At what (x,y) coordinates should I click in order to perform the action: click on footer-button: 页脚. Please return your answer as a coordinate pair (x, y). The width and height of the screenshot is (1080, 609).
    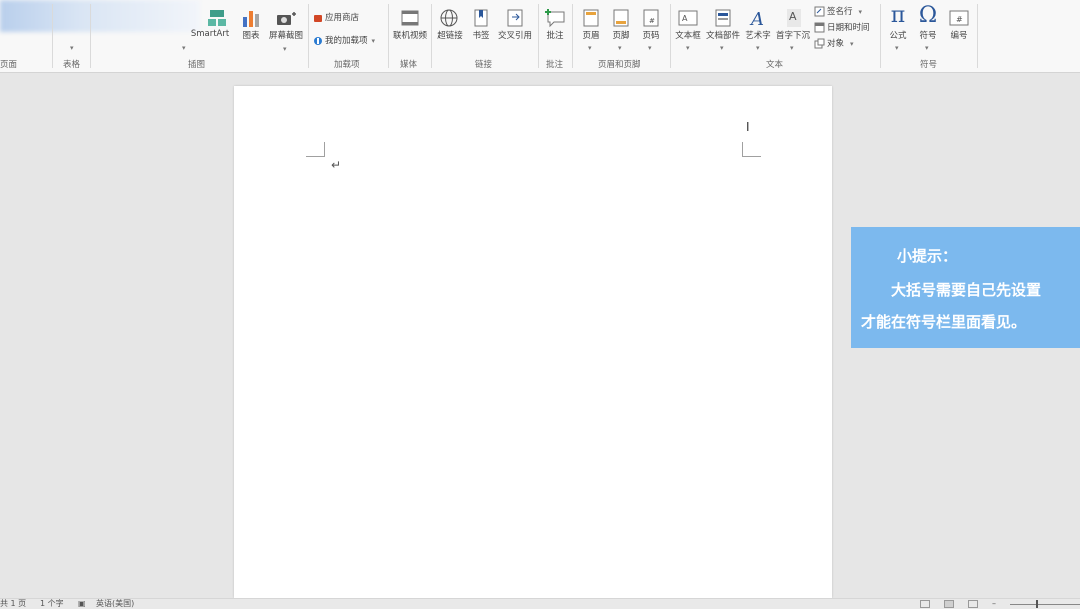
    Looking at the image, I should click on (621, 24).